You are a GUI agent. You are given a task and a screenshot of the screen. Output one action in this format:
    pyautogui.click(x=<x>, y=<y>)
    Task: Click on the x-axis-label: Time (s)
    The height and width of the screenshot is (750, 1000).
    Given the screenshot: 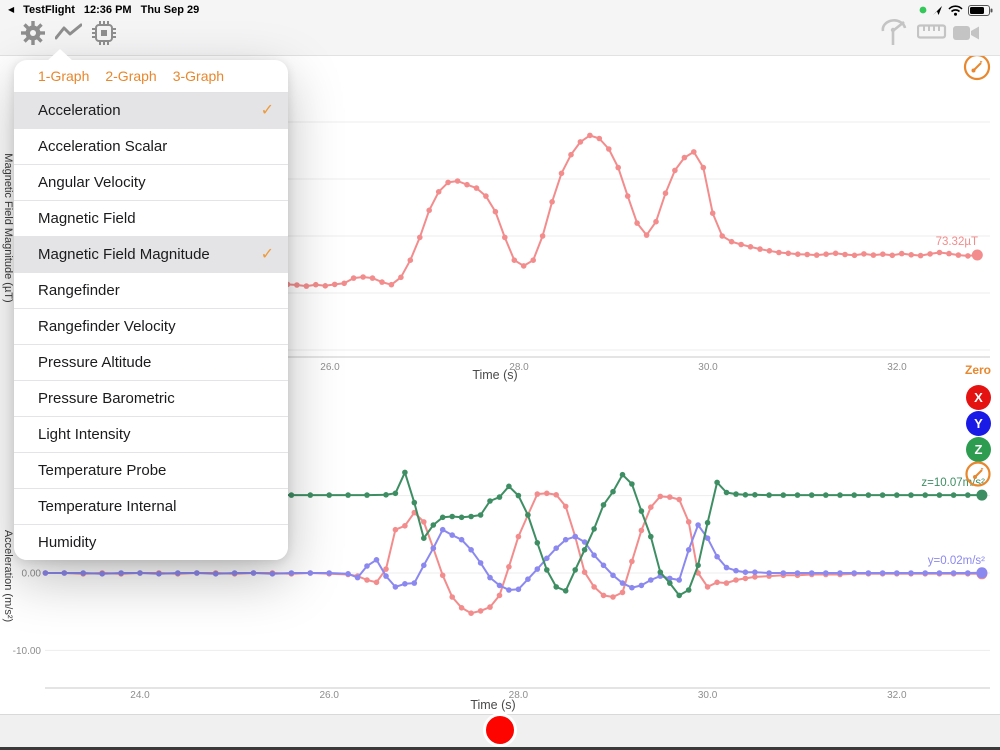 What is the action you would take?
    pyautogui.click(x=492, y=705)
    